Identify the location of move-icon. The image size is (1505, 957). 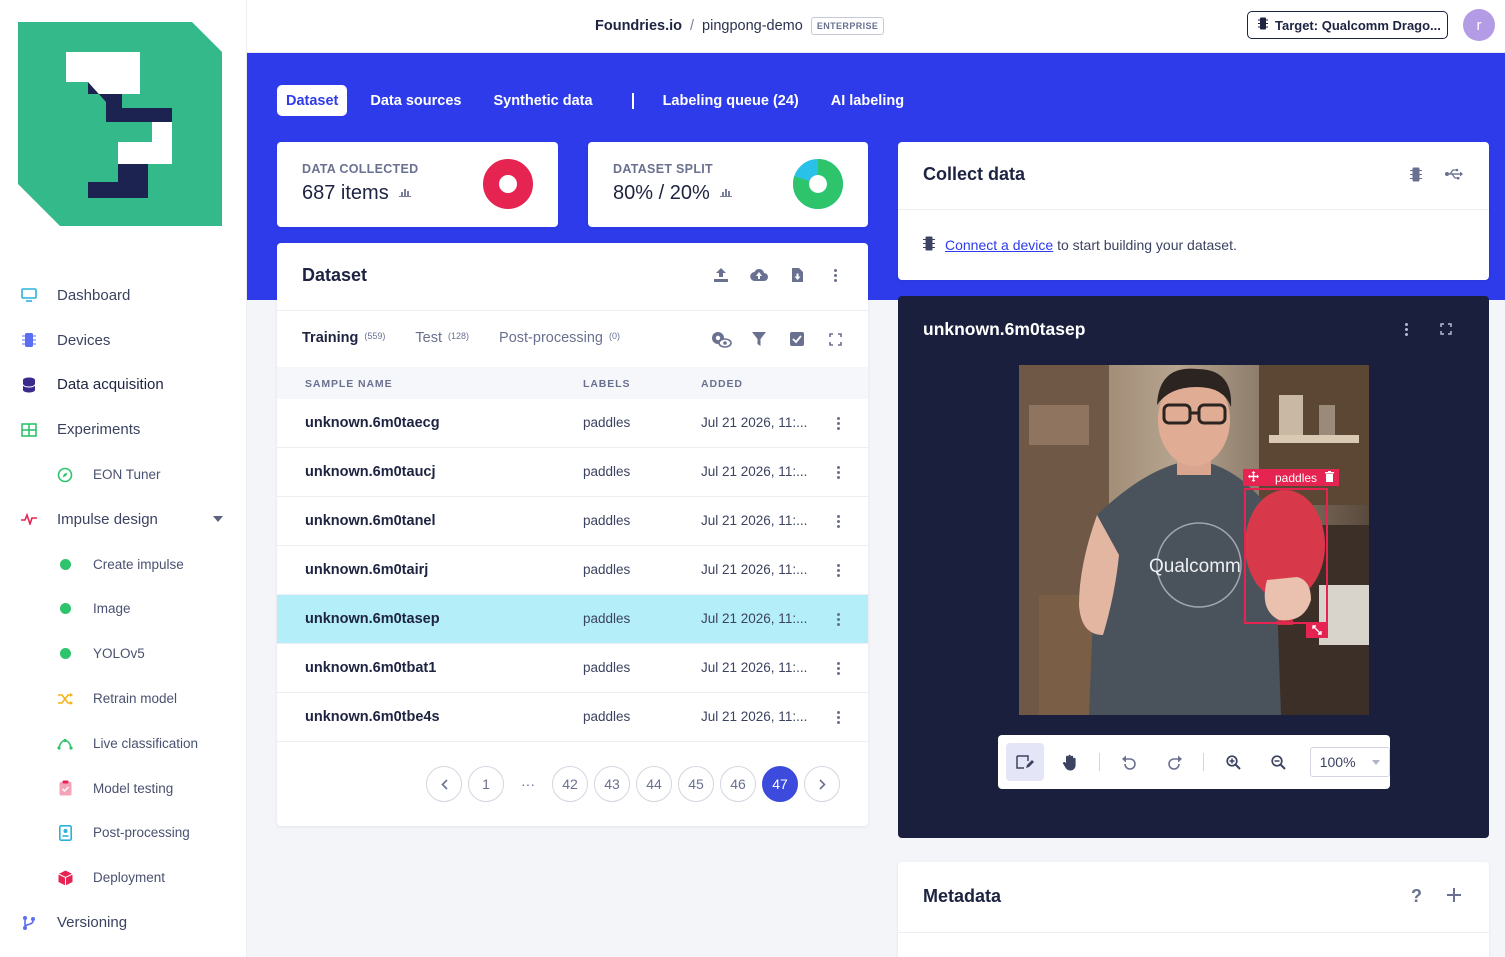
(1253, 477).